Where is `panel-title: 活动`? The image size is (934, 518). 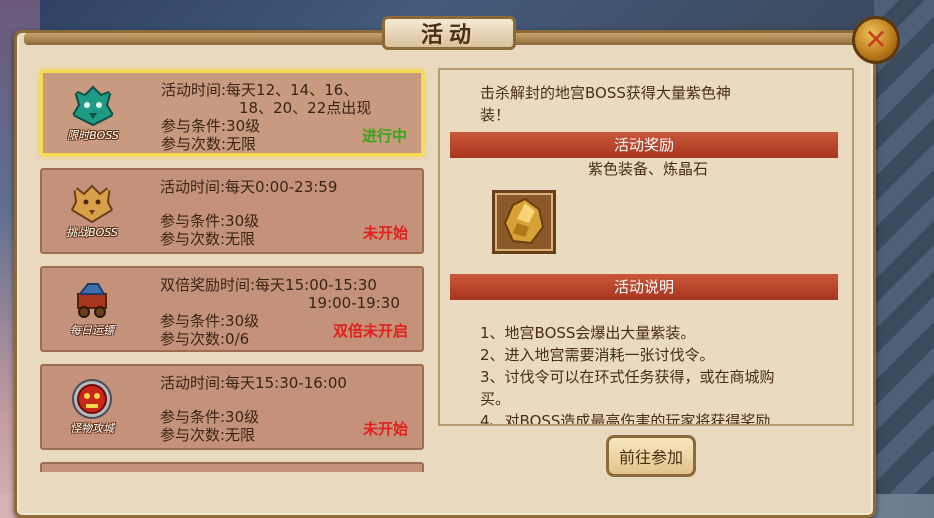
panel-title: 活动 is located at coordinates (449, 33).